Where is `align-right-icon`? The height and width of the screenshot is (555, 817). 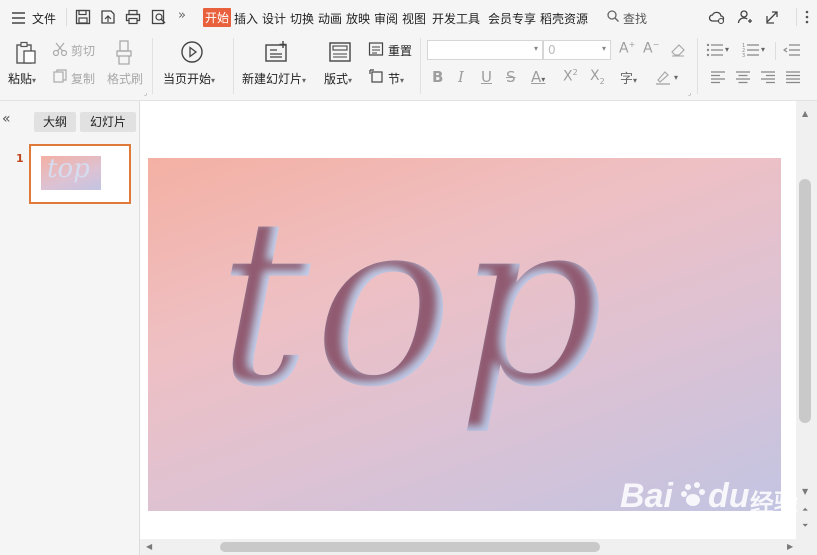 align-right-icon is located at coordinates (768, 77).